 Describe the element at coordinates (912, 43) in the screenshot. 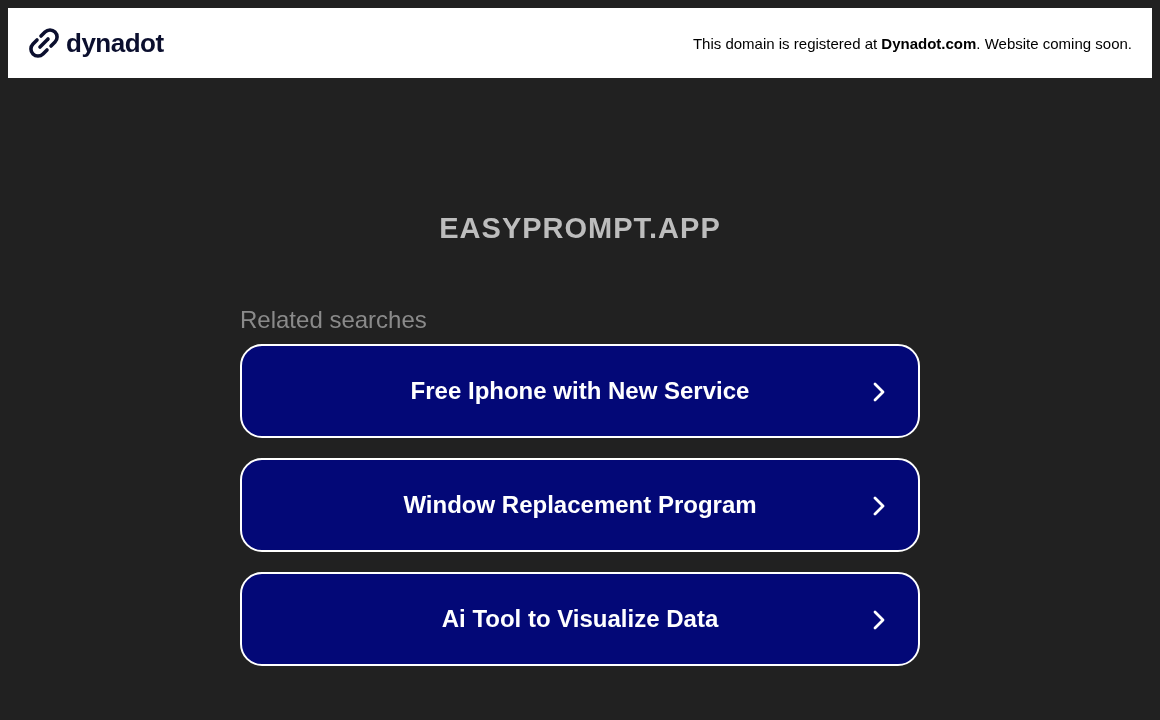

I see `notice-text: This domain is registered at Dynadot.com. Website coming soon.` at that location.